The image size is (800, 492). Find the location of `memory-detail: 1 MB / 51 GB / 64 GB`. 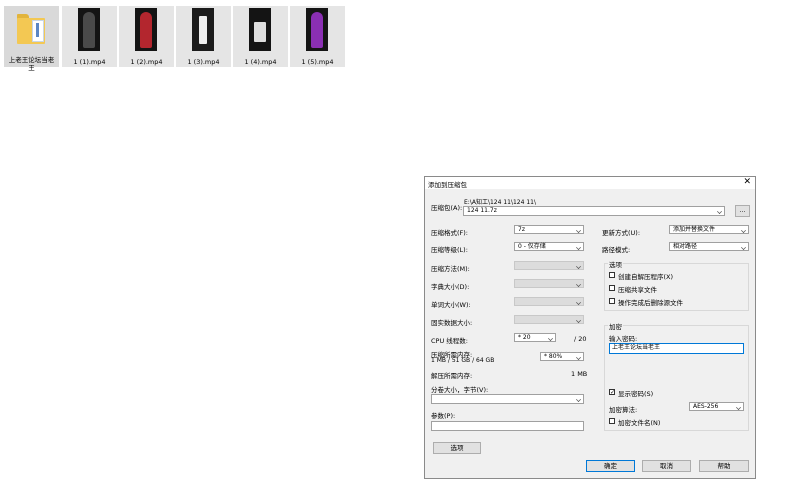

memory-detail: 1 MB / 51 GB / 64 GB is located at coordinates (463, 360).